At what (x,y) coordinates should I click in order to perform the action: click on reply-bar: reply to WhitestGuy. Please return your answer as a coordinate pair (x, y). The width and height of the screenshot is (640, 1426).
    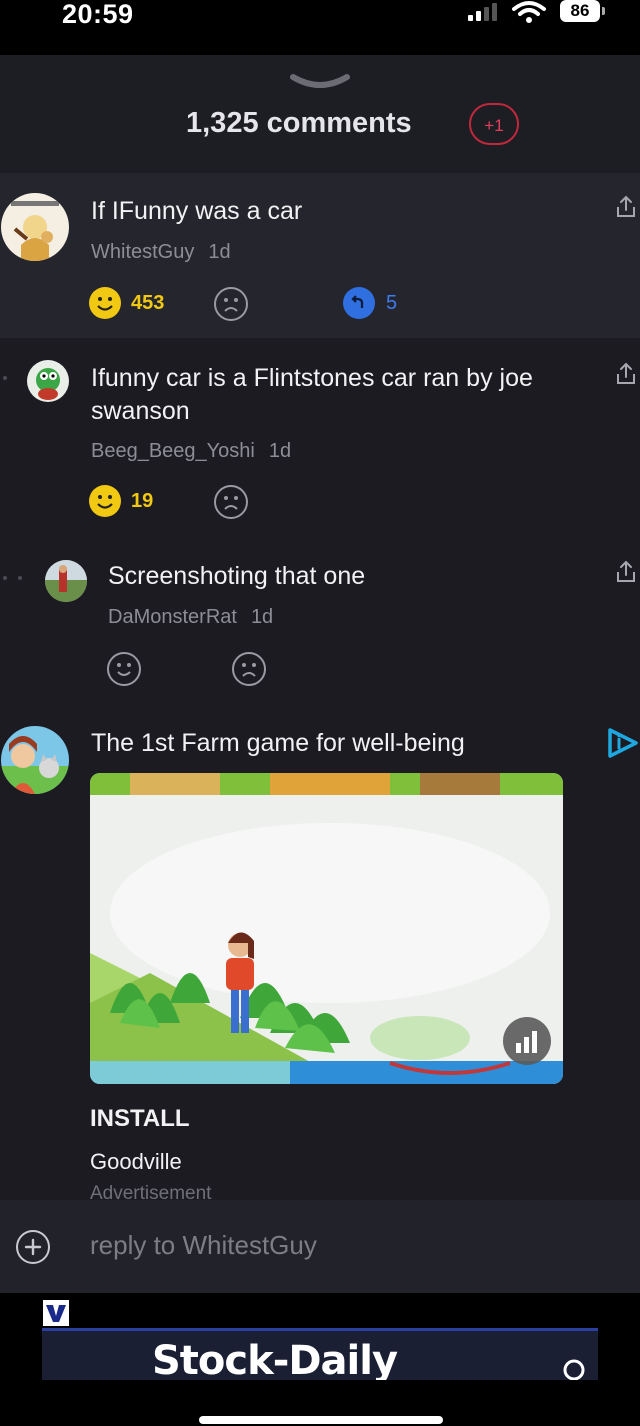
    Looking at the image, I should click on (320, 1246).